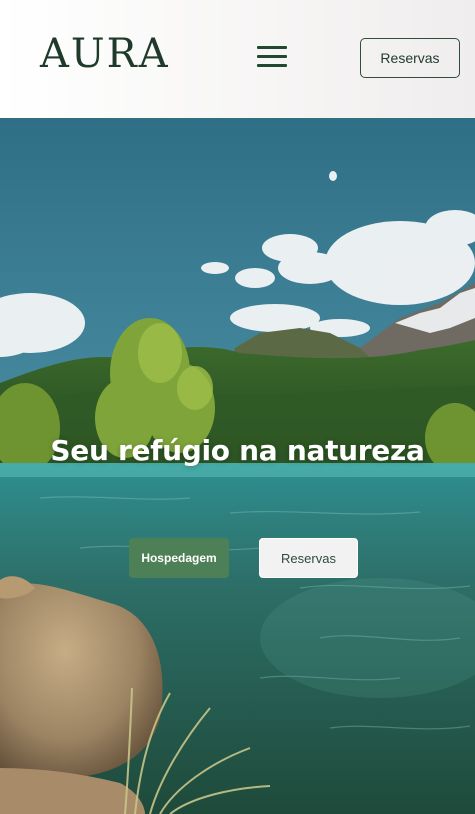 This screenshot has height=814, width=475. What do you see at coordinates (308, 558) in the screenshot?
I see `hero-reservas-button: Reservas` at bounding box center [308, 558].